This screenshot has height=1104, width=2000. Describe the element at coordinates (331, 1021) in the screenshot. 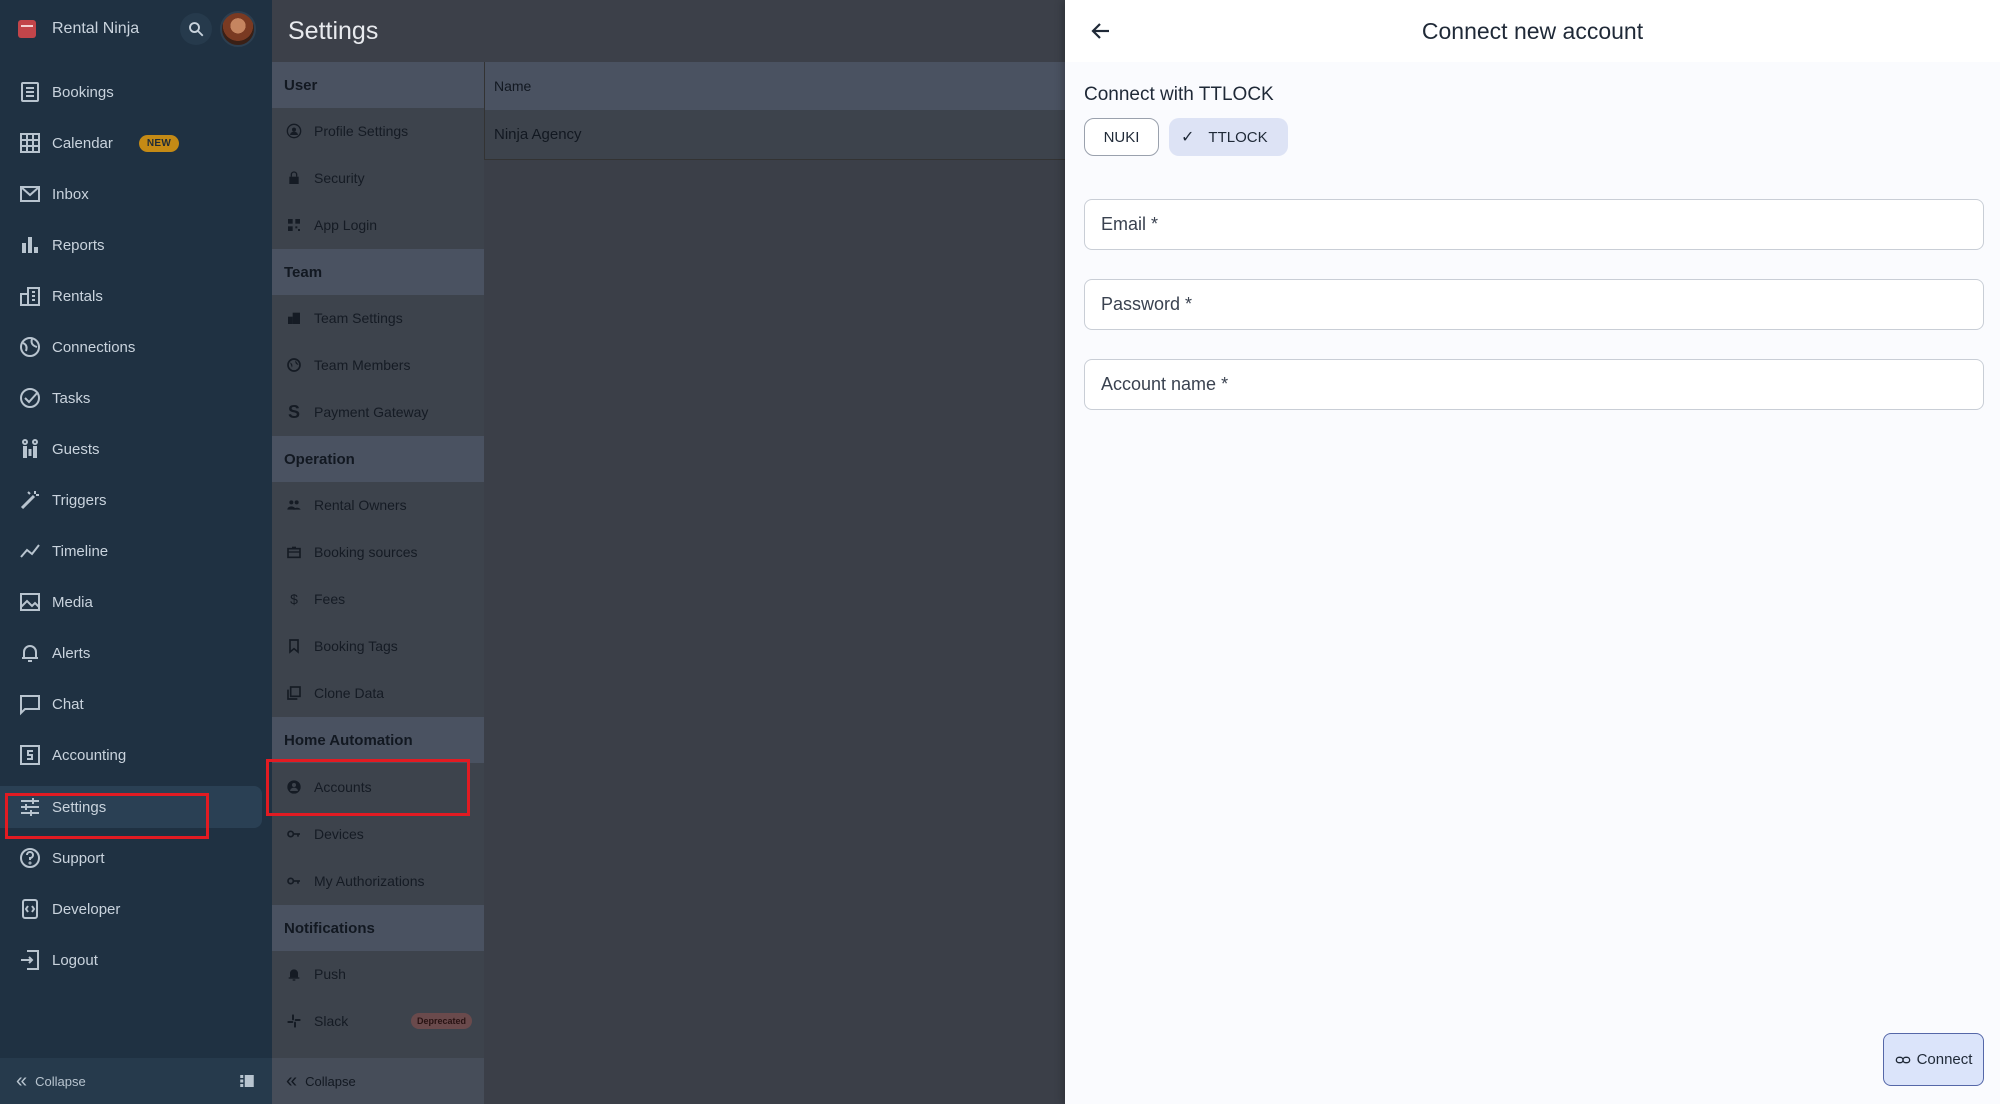

I see `settings-item-label: Slack` at that location.